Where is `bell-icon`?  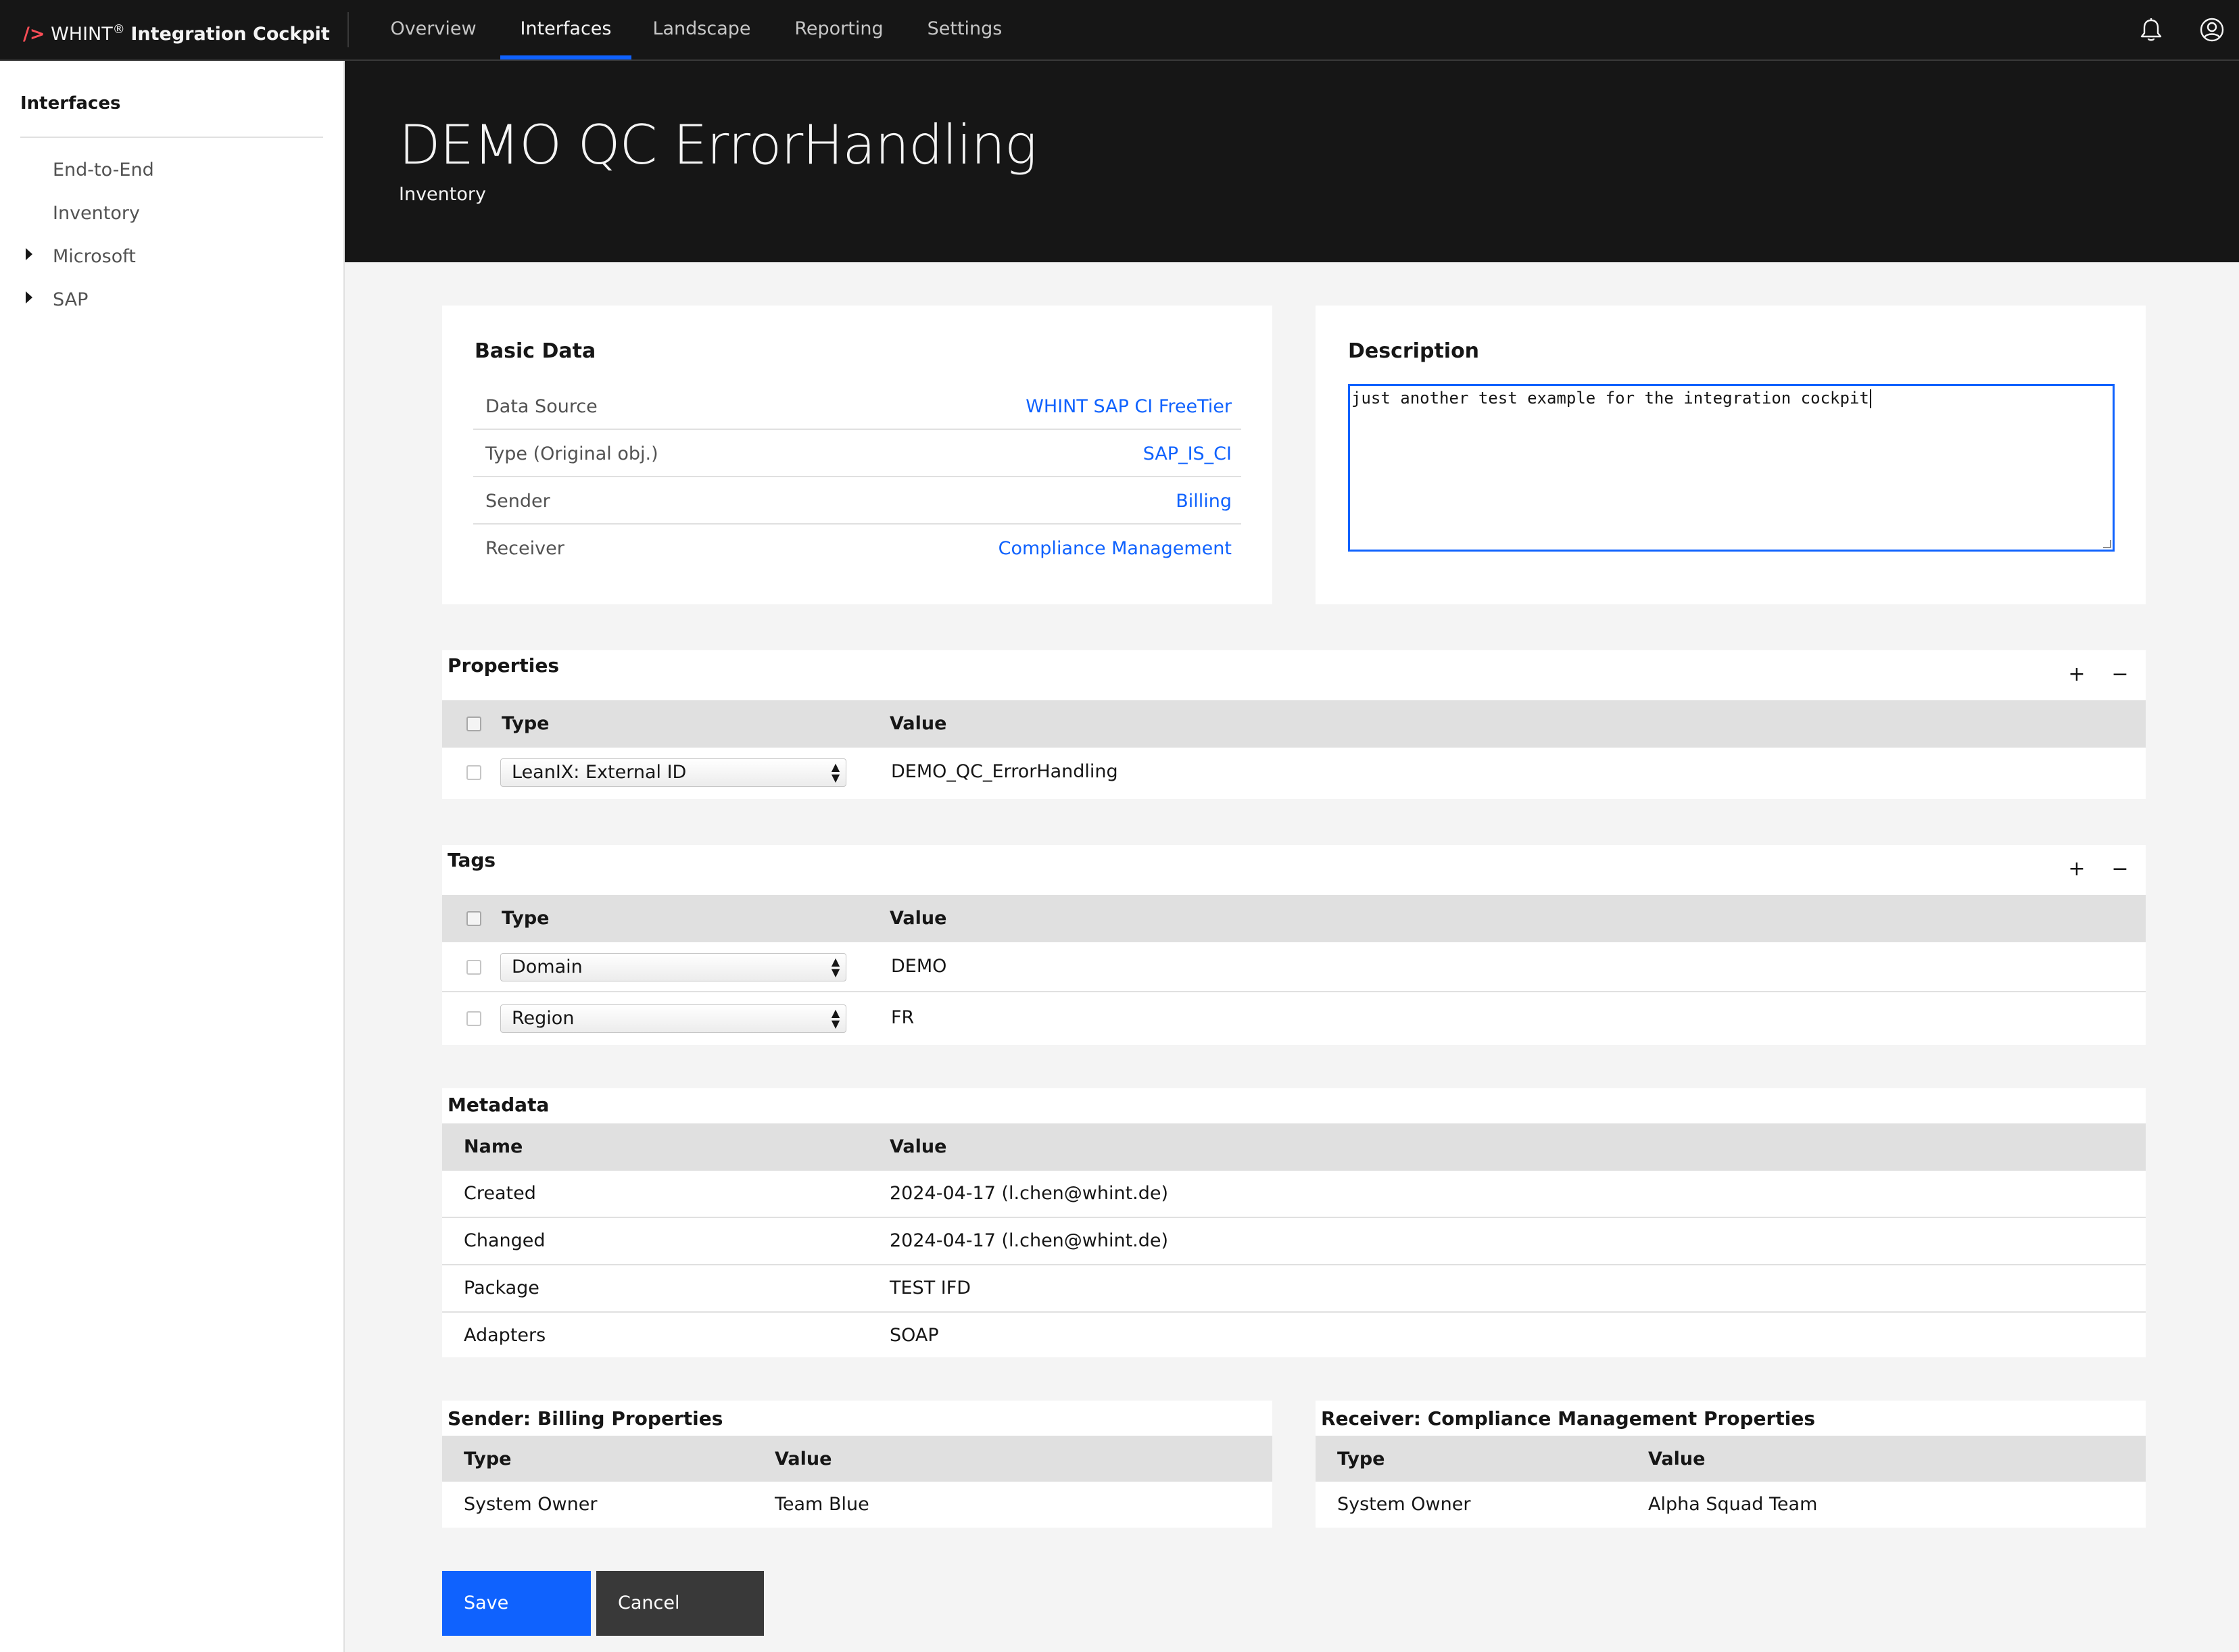
bell-icon is located at coordinates (2151, 30).